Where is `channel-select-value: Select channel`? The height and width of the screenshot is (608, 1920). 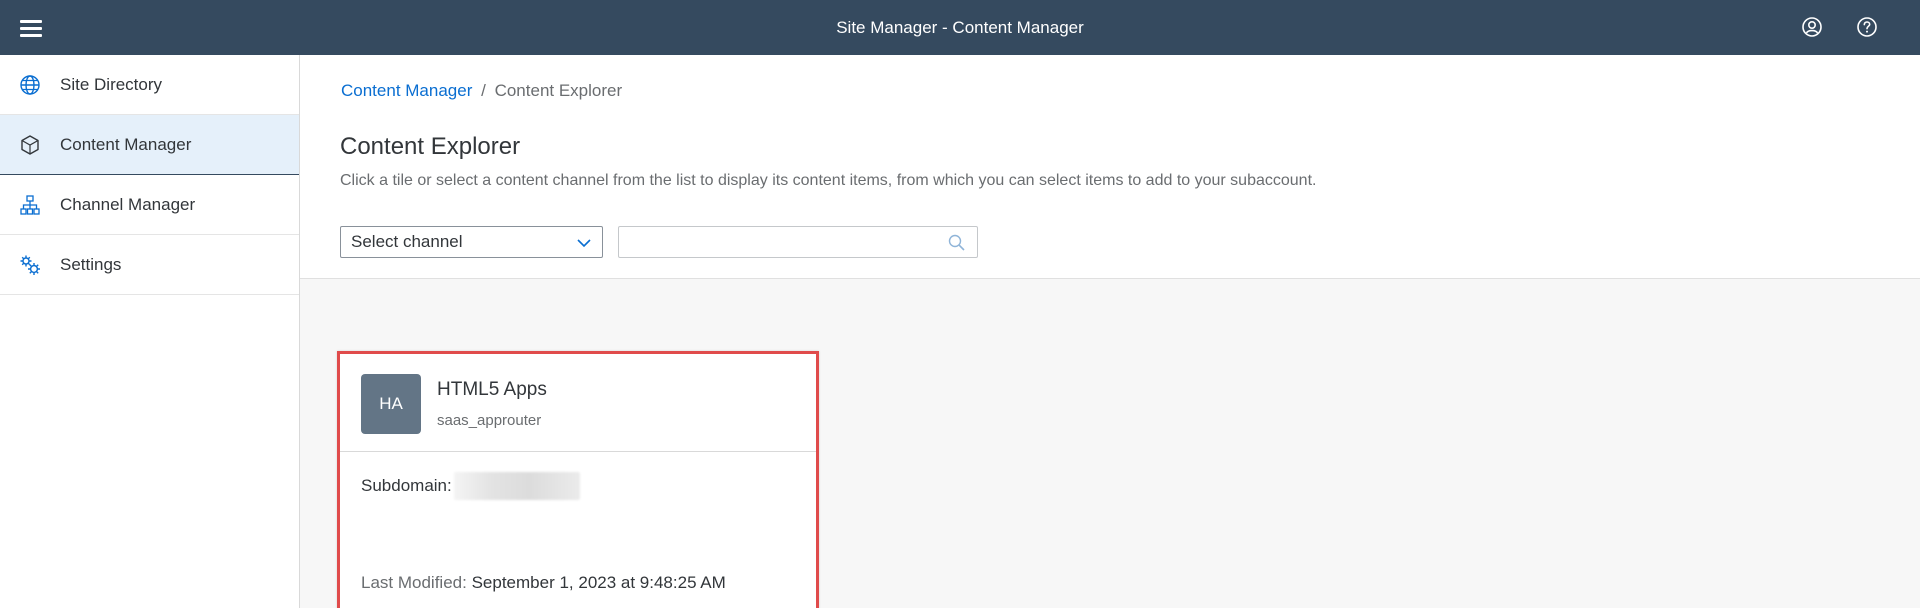 channel-select-value: Select channel is located at coordinates (407, 241).